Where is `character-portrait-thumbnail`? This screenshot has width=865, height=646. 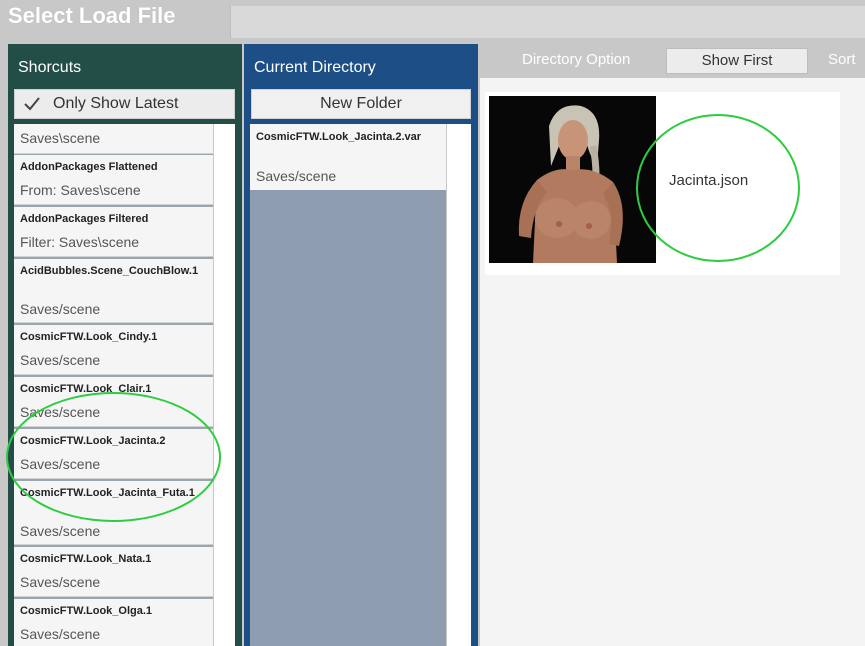
character-portrait-thumbnail is located at coordinates (572, 179).